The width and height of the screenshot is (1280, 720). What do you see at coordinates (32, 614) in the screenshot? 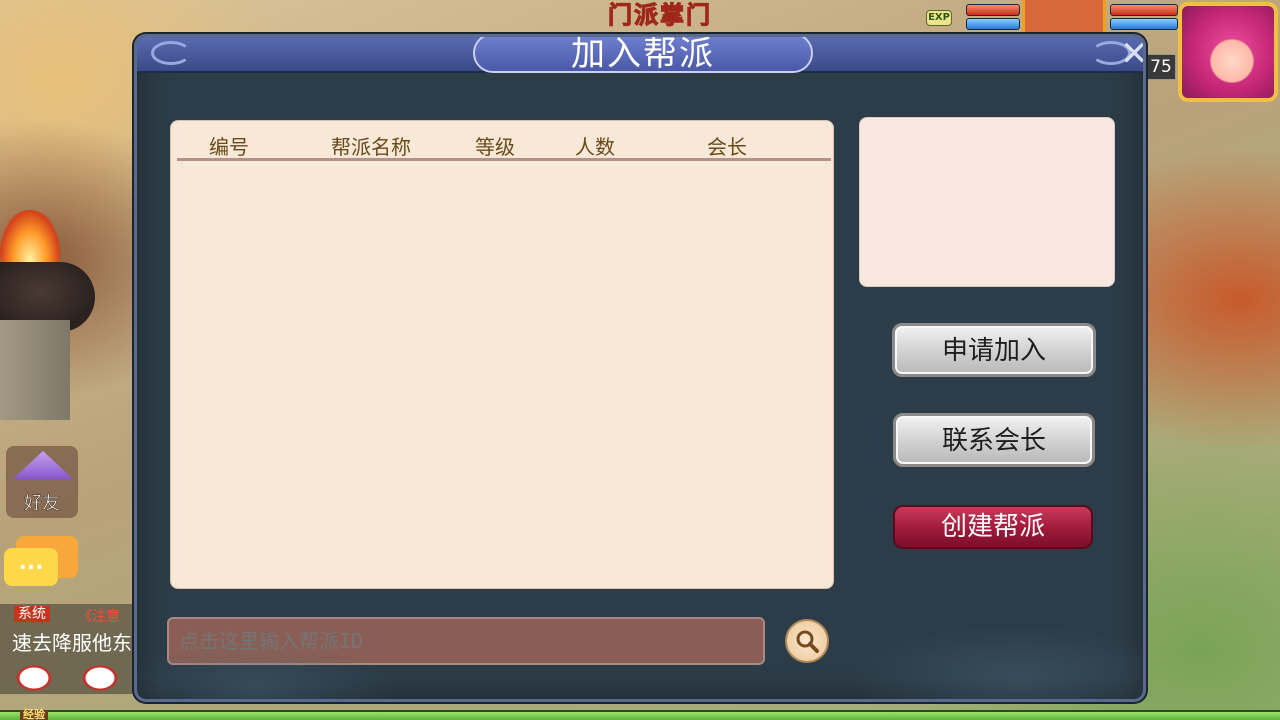
I see `chat-system-tag: 系统` at bounding box center [32, 614].